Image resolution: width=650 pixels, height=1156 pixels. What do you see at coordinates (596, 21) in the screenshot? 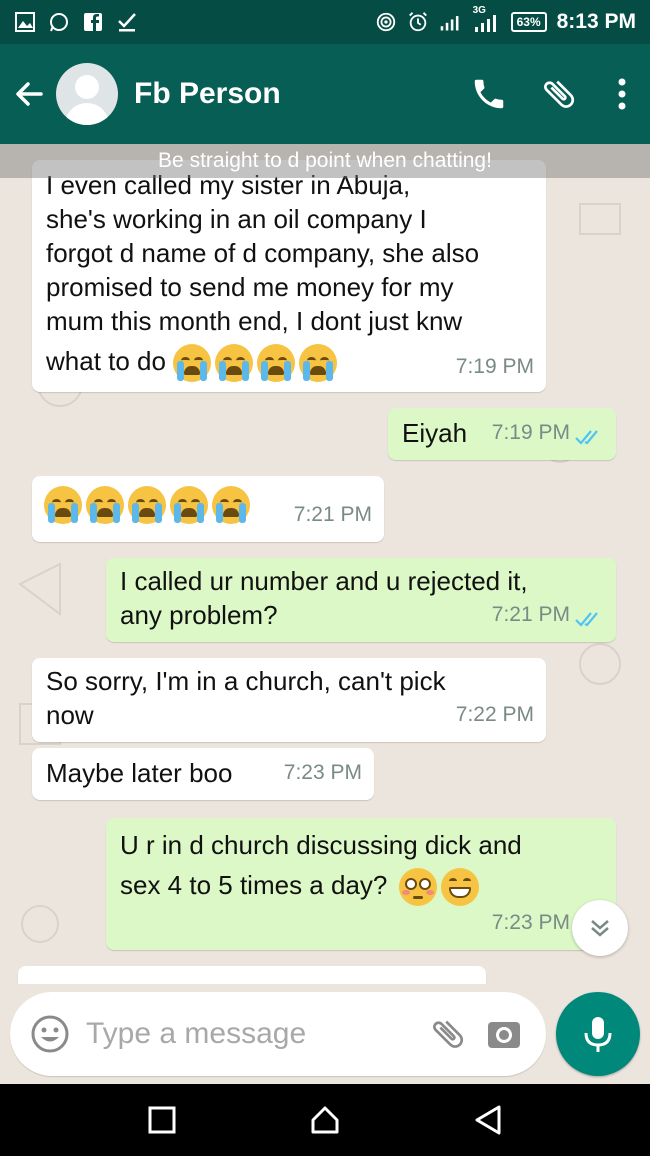
I see `clock: 8:13 PM` at bounding box center [596, 21].